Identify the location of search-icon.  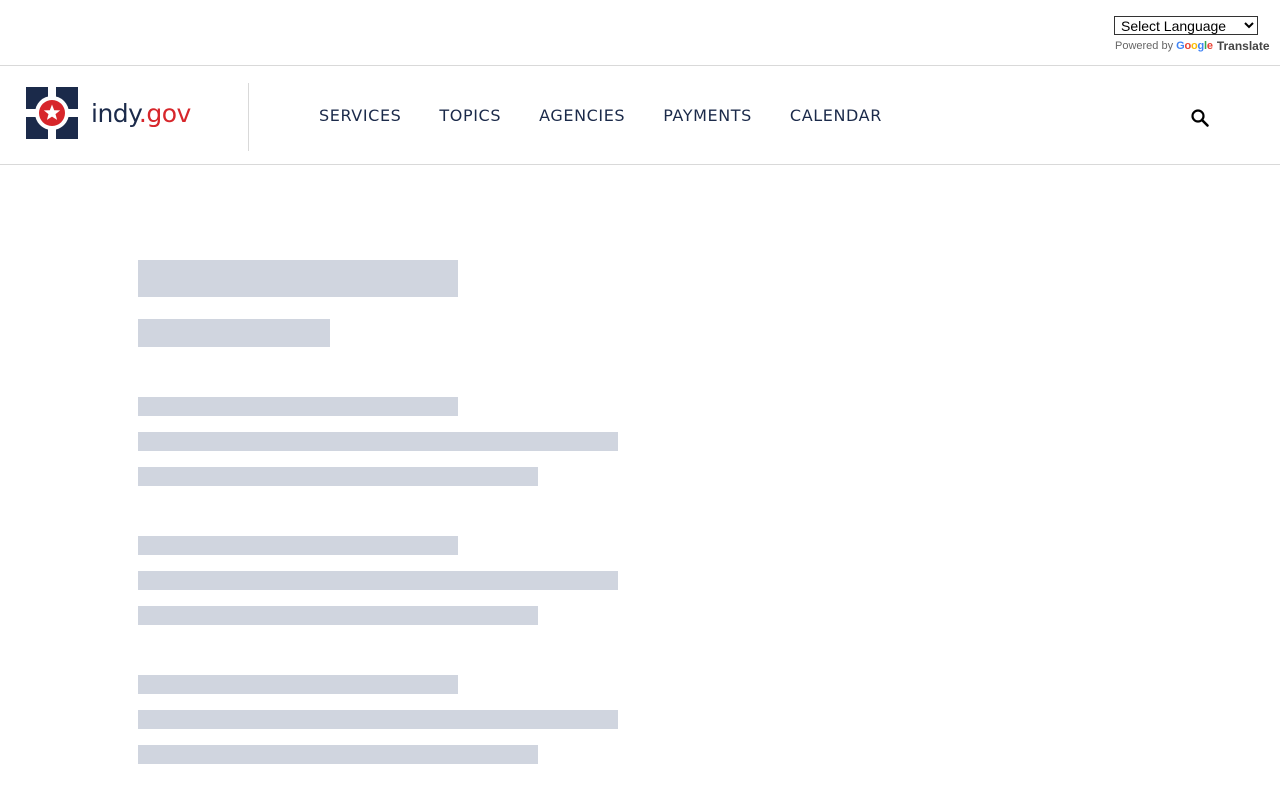
(1200, 118).